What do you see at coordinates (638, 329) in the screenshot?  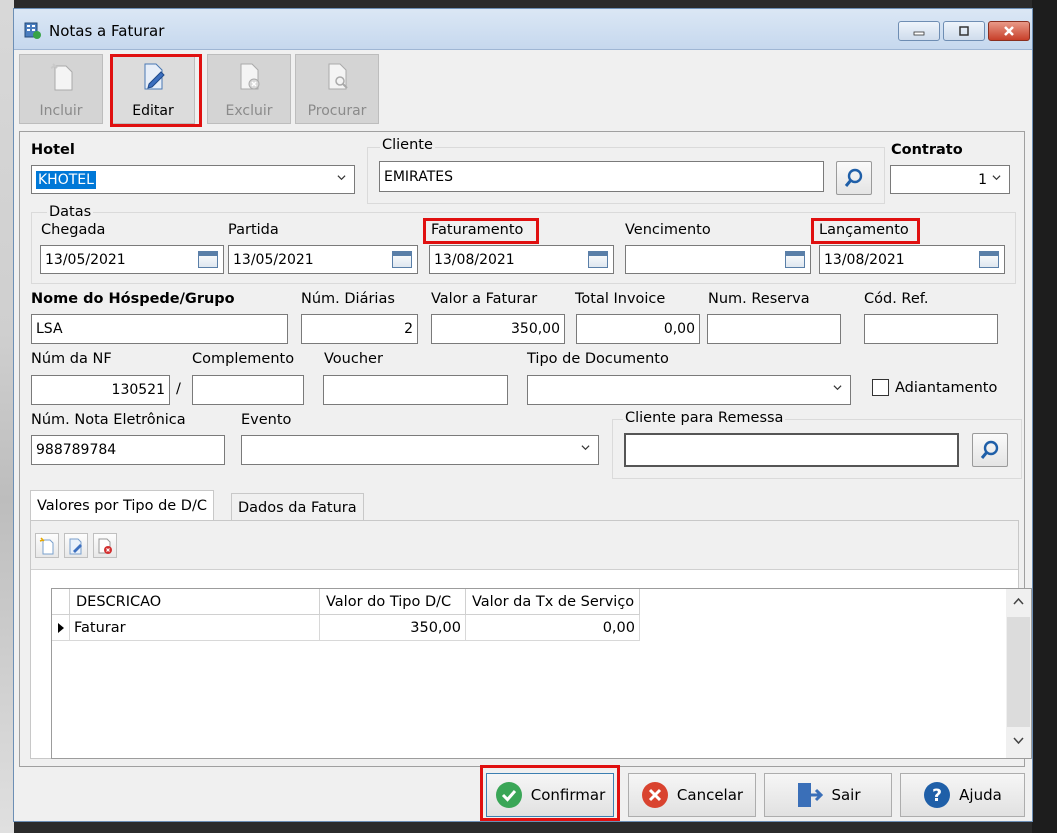 I see `total-invoice-input: 0,00` at bounding box center [638, 329].